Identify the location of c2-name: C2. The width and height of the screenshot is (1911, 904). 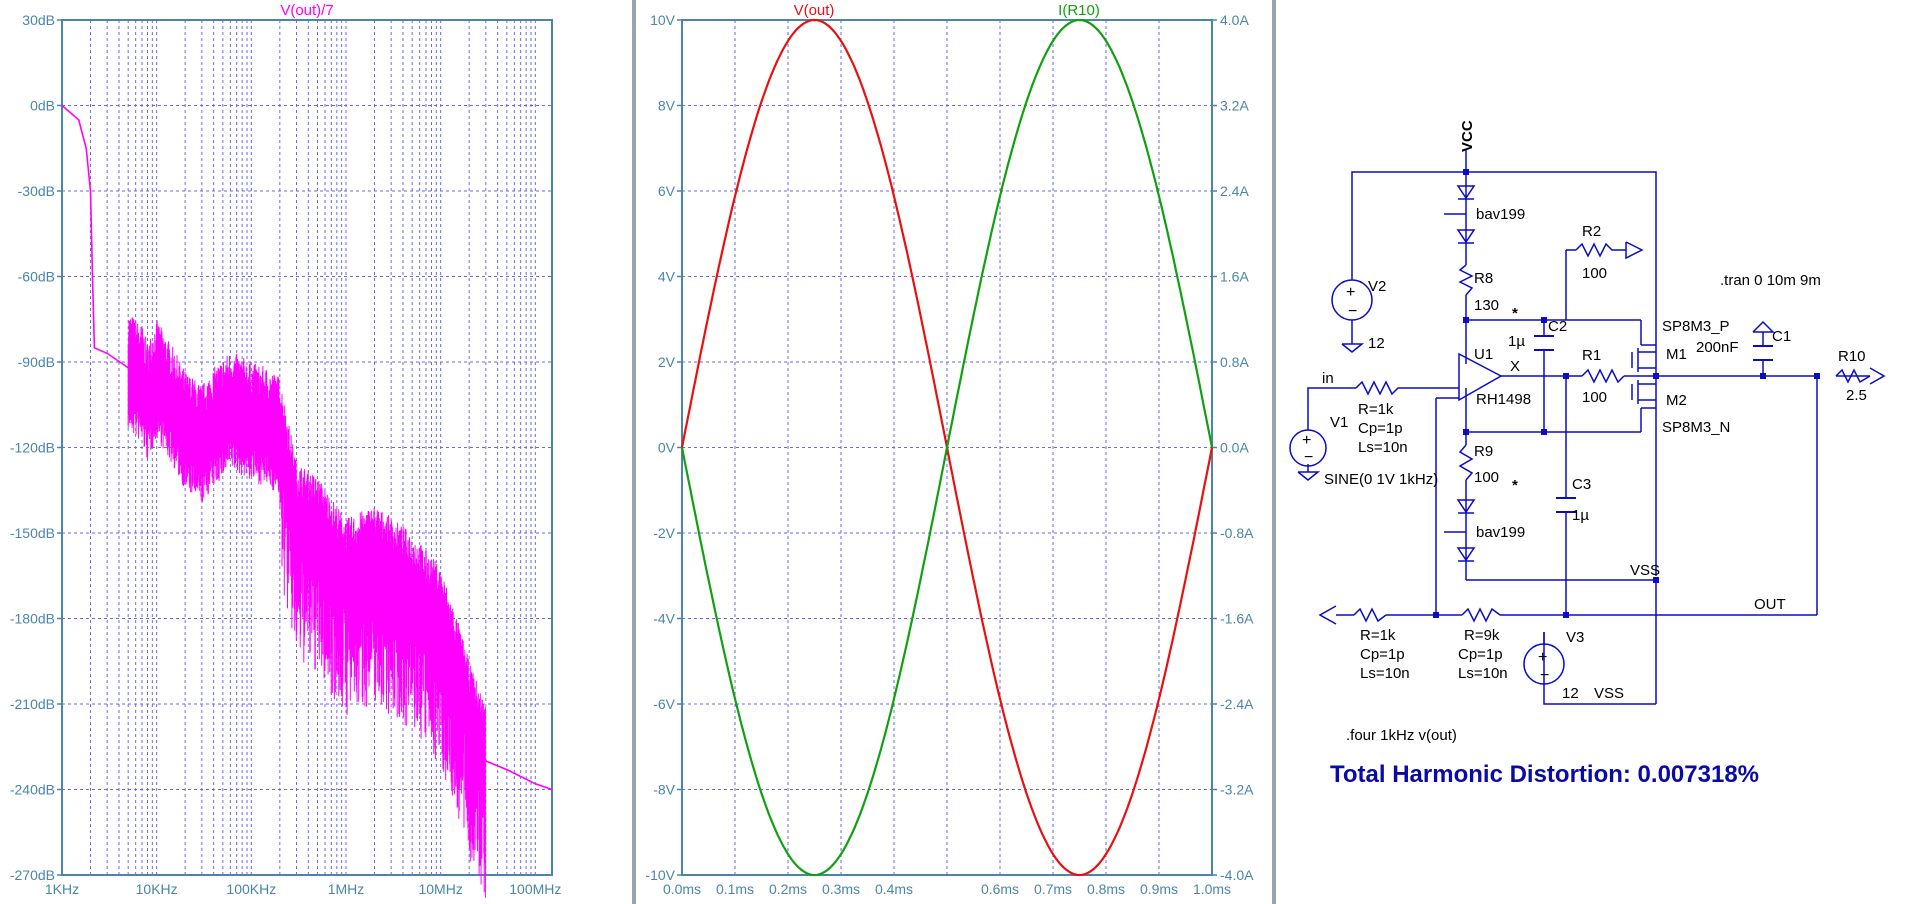
(1557, 326).